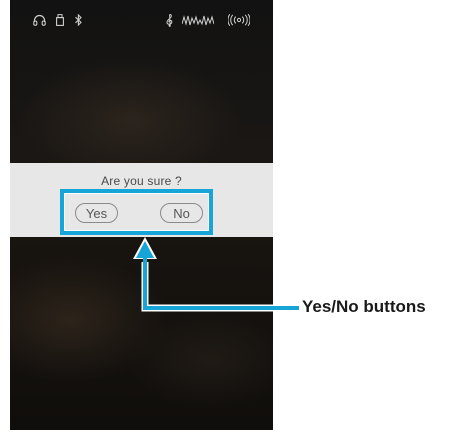  Describe the element at coordinates (170, 20) in the screenshot. I see `treble-clef-icon` at that location.